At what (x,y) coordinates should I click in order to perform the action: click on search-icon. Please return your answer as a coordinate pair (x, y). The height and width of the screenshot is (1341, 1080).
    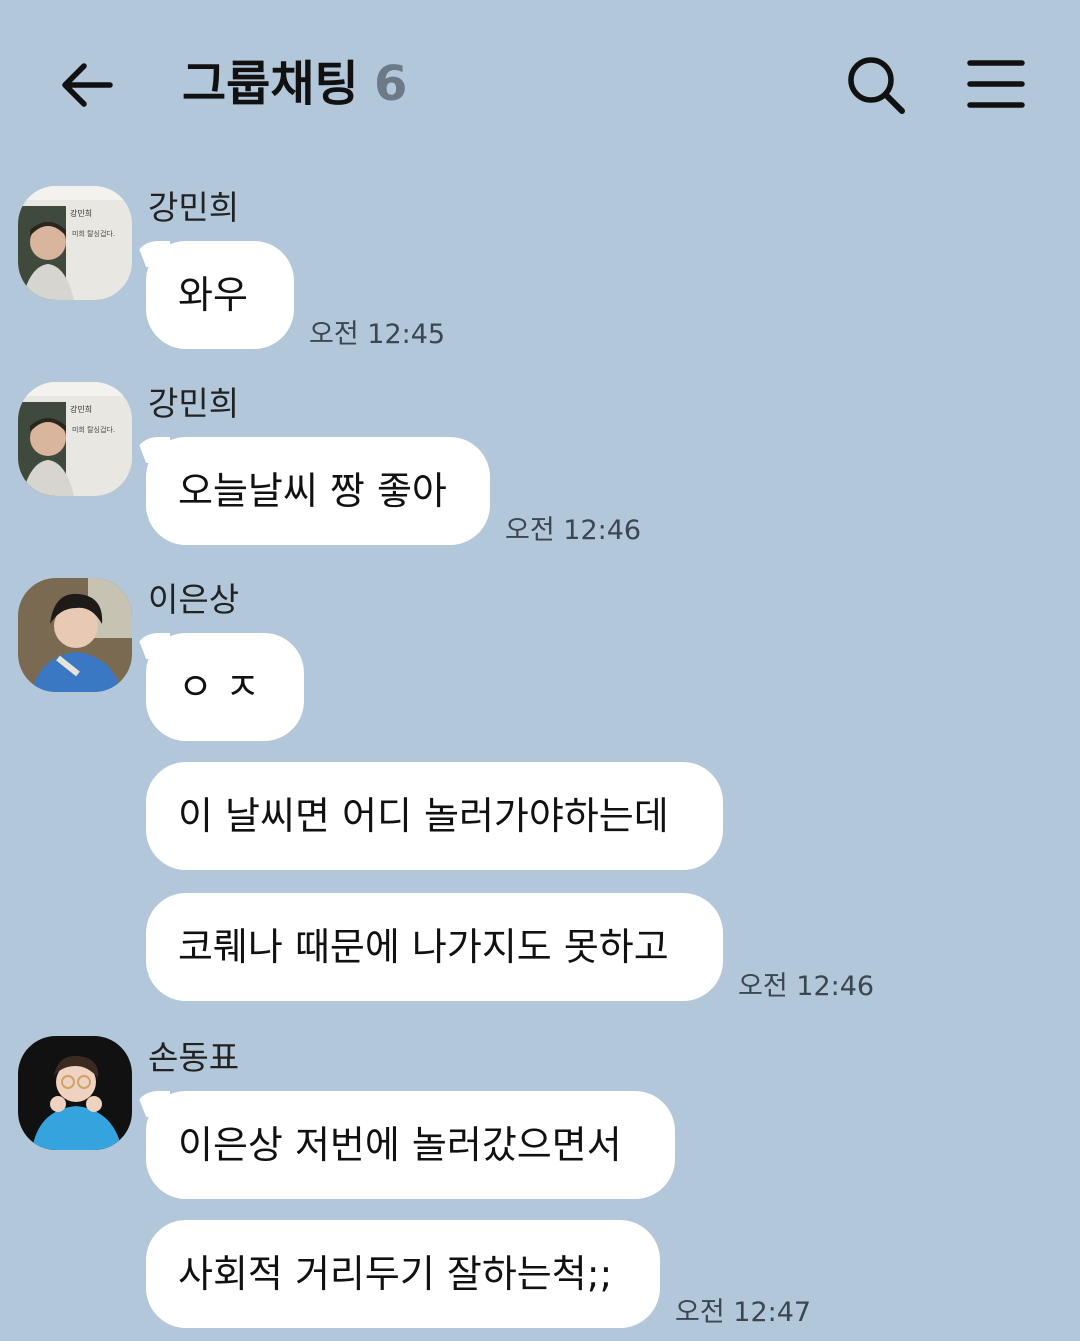
    Looking at the image, I should click on (876, 85).